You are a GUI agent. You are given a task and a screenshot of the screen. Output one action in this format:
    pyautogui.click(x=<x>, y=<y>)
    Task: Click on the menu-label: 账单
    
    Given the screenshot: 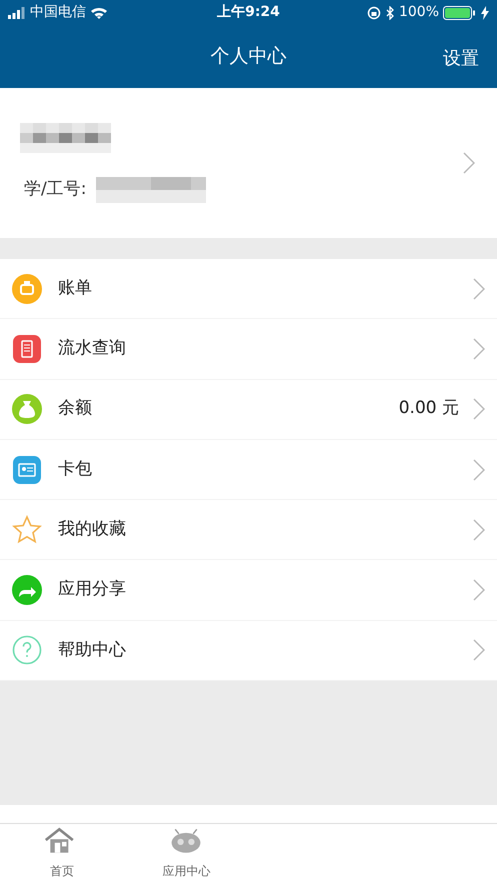 What is the action you would take?
    pyautogui.click(x=75, y=288)
    